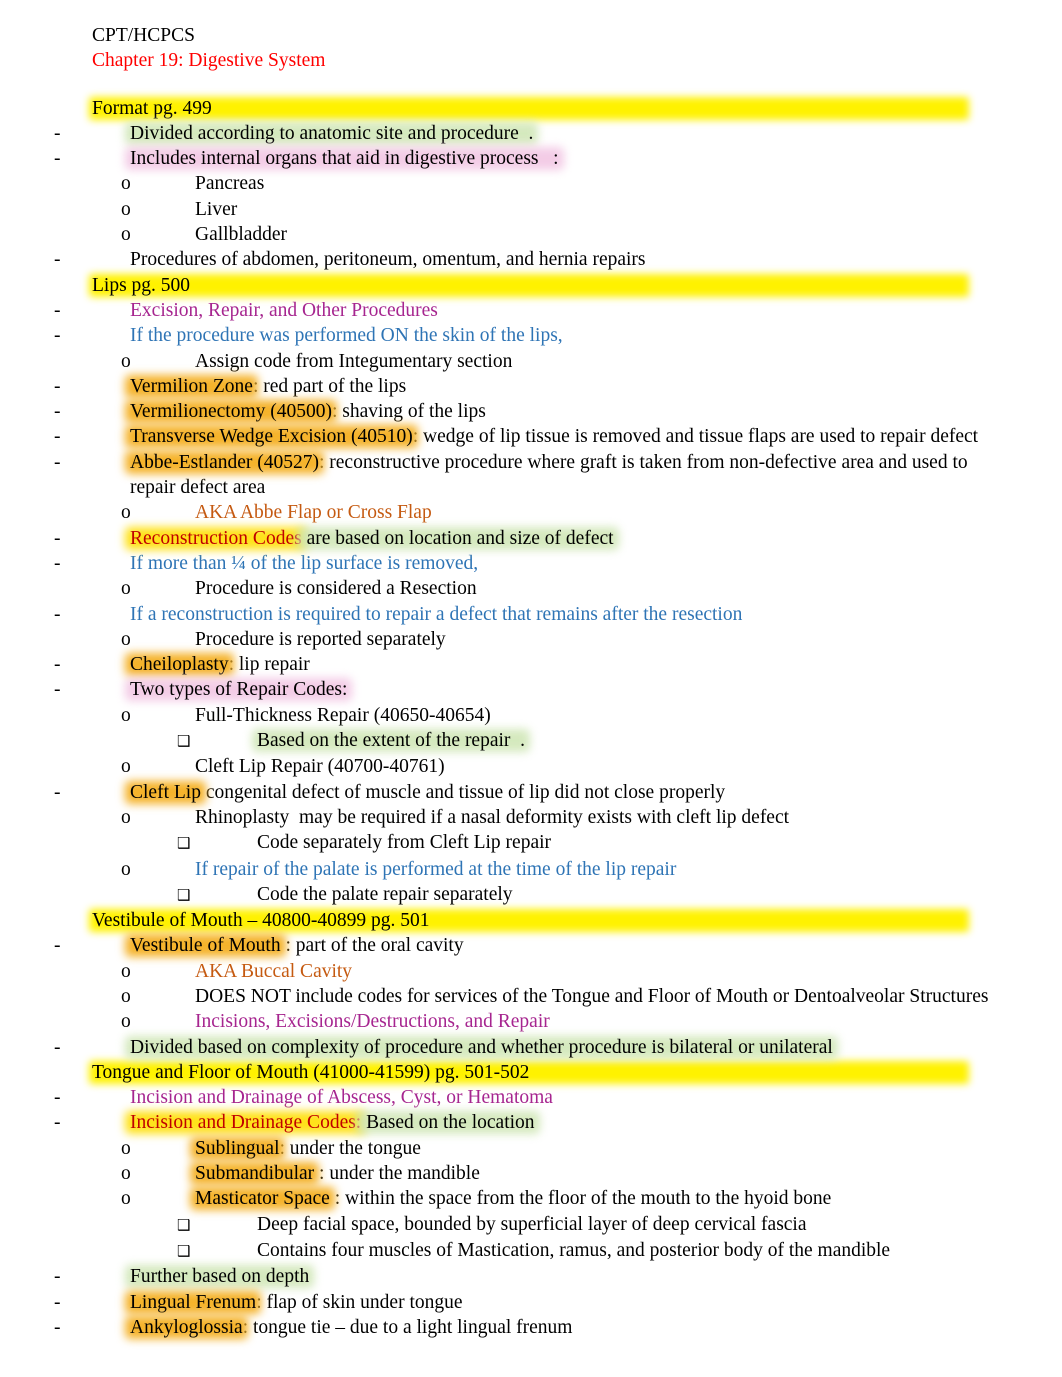 The image size is (1062, 1377). What do you see at coordinates (216, 538) in the screenshot?
I see `term: Reconstruction Codes` at bounding box center [216, 538].